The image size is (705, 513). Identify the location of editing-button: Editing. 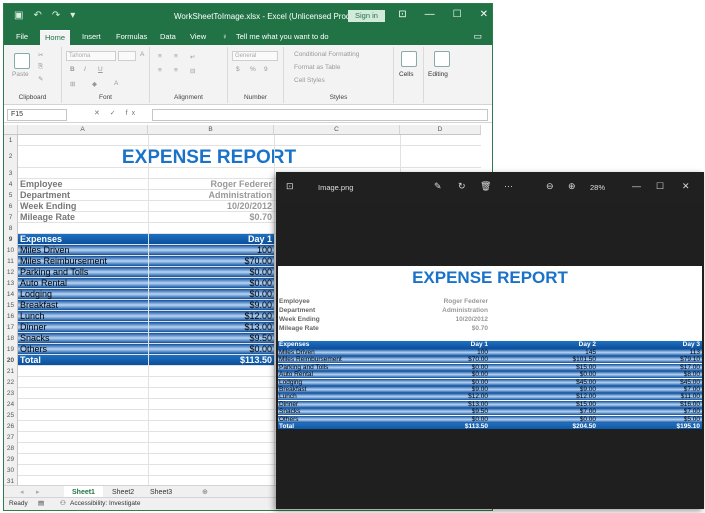
(438, 74).